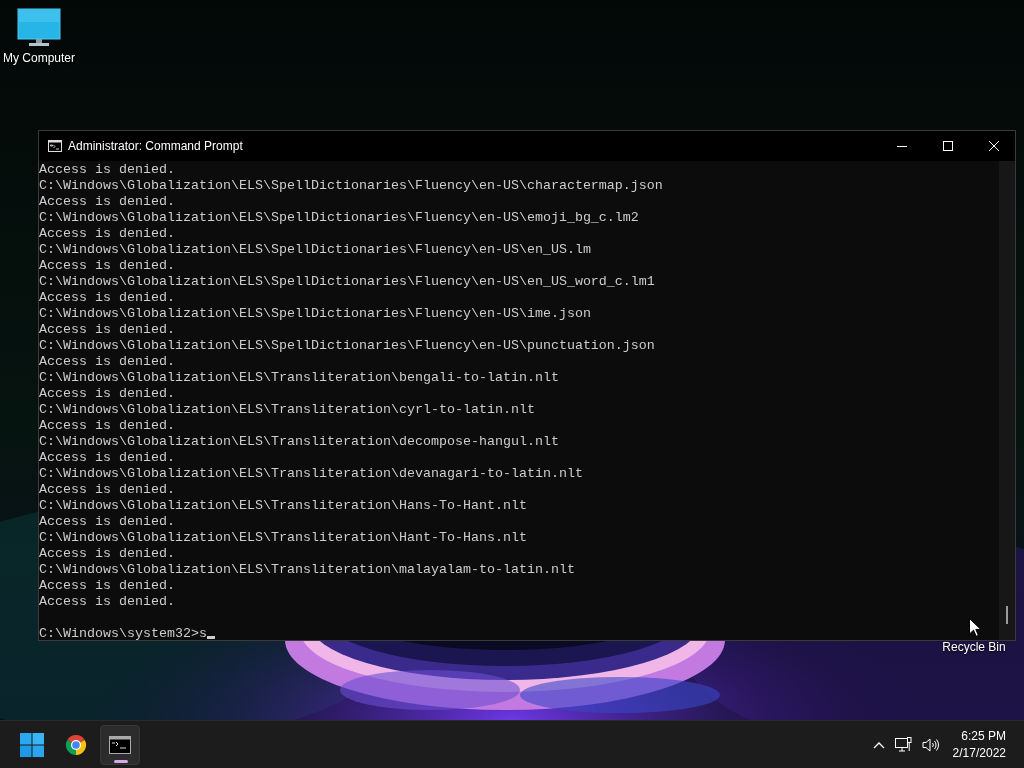 The height and width of the screenshot is (768, 1024). Describe the element at coordinates (351, 186) in the screenshot. I see `console-output-line: C:\Windows\Globalization\ELS\SpellDictionaries\Fluency\en-US\charactermap.json` at that location.